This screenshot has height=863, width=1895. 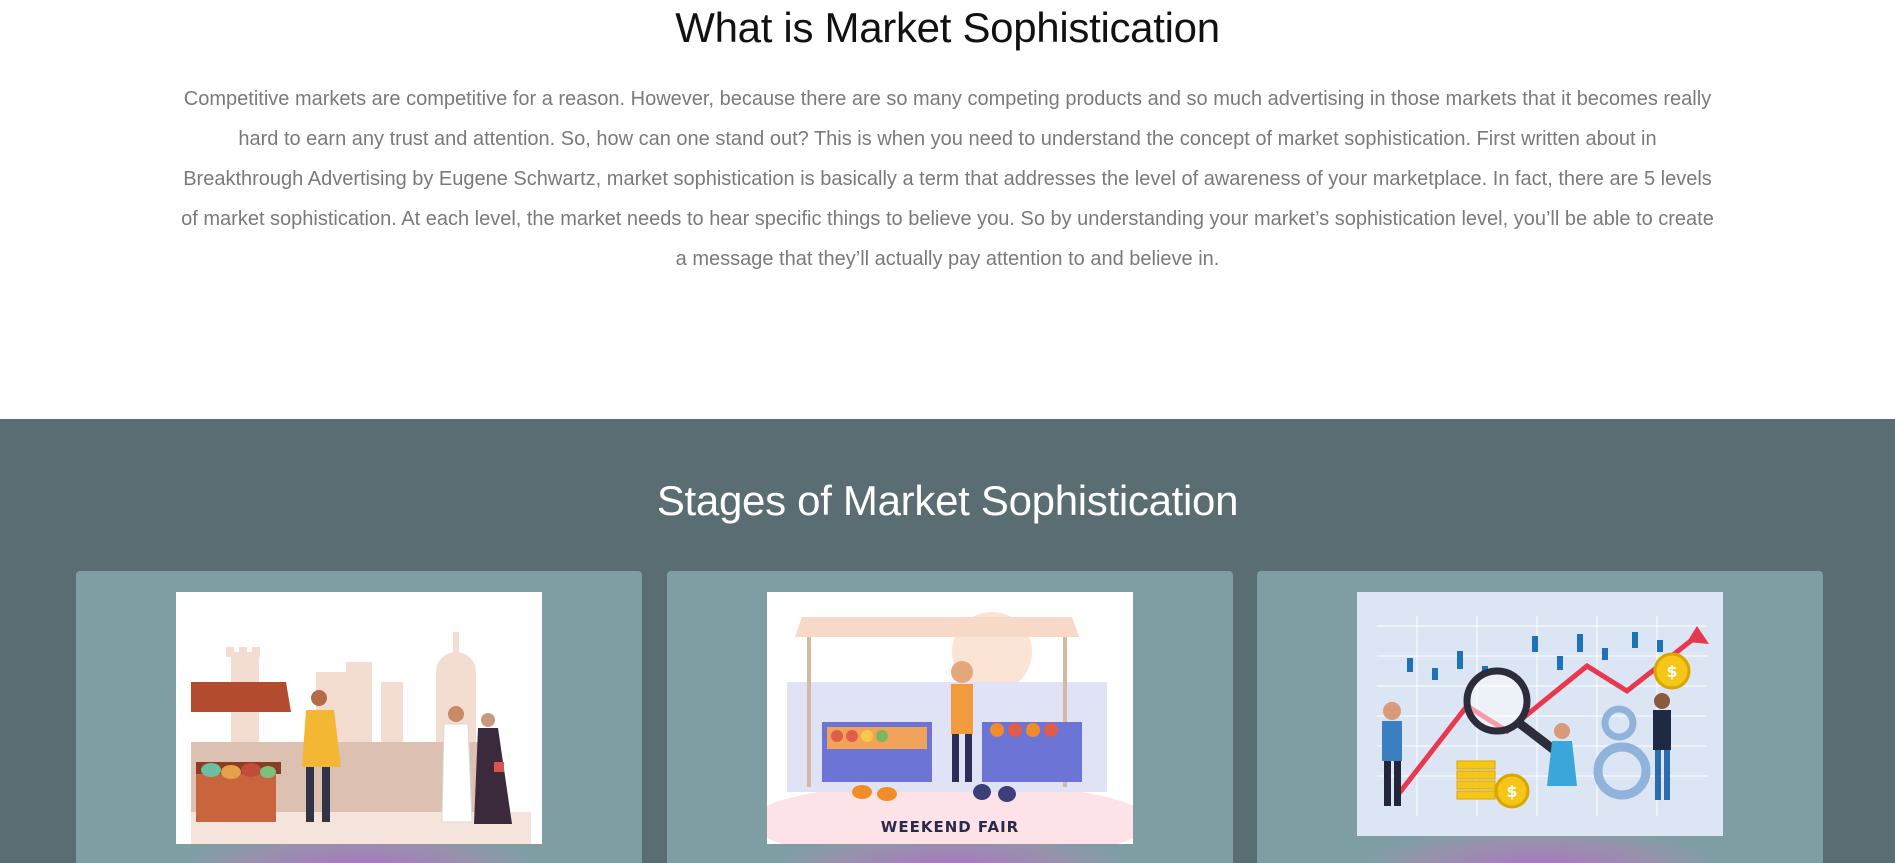 I want to click on stages-title: Stages of Market Sophistication, so click(x=947, y=500).